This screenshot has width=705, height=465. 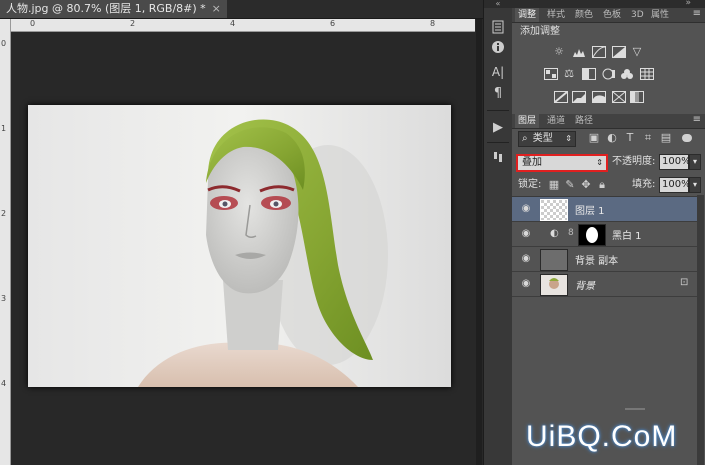 What do you see at coordinates (609, 74) in the screenshot?
I see `photo-filter-icon` at bounding box center [609, 74].